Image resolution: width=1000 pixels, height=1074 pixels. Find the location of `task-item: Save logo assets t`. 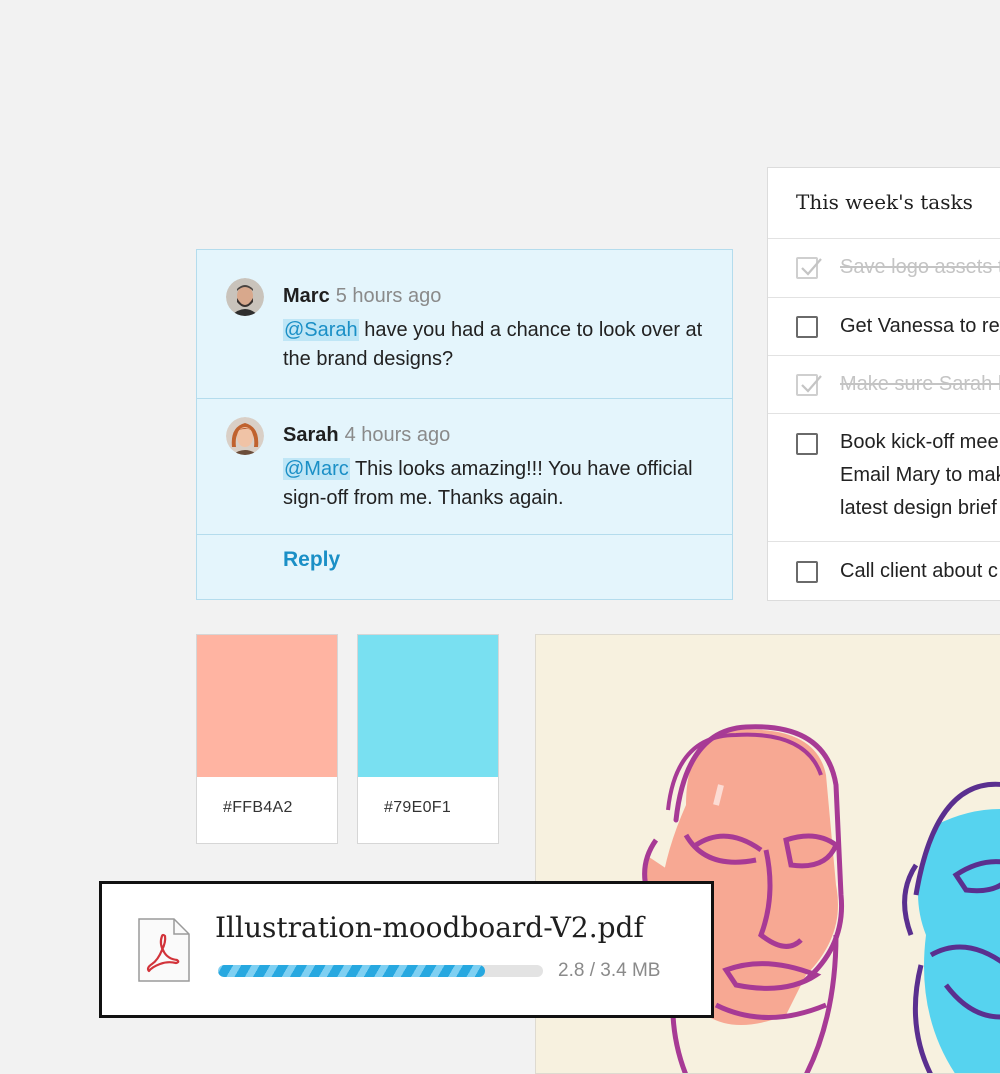

task-item: Save logo assets t is located at coordinates (884, 267).